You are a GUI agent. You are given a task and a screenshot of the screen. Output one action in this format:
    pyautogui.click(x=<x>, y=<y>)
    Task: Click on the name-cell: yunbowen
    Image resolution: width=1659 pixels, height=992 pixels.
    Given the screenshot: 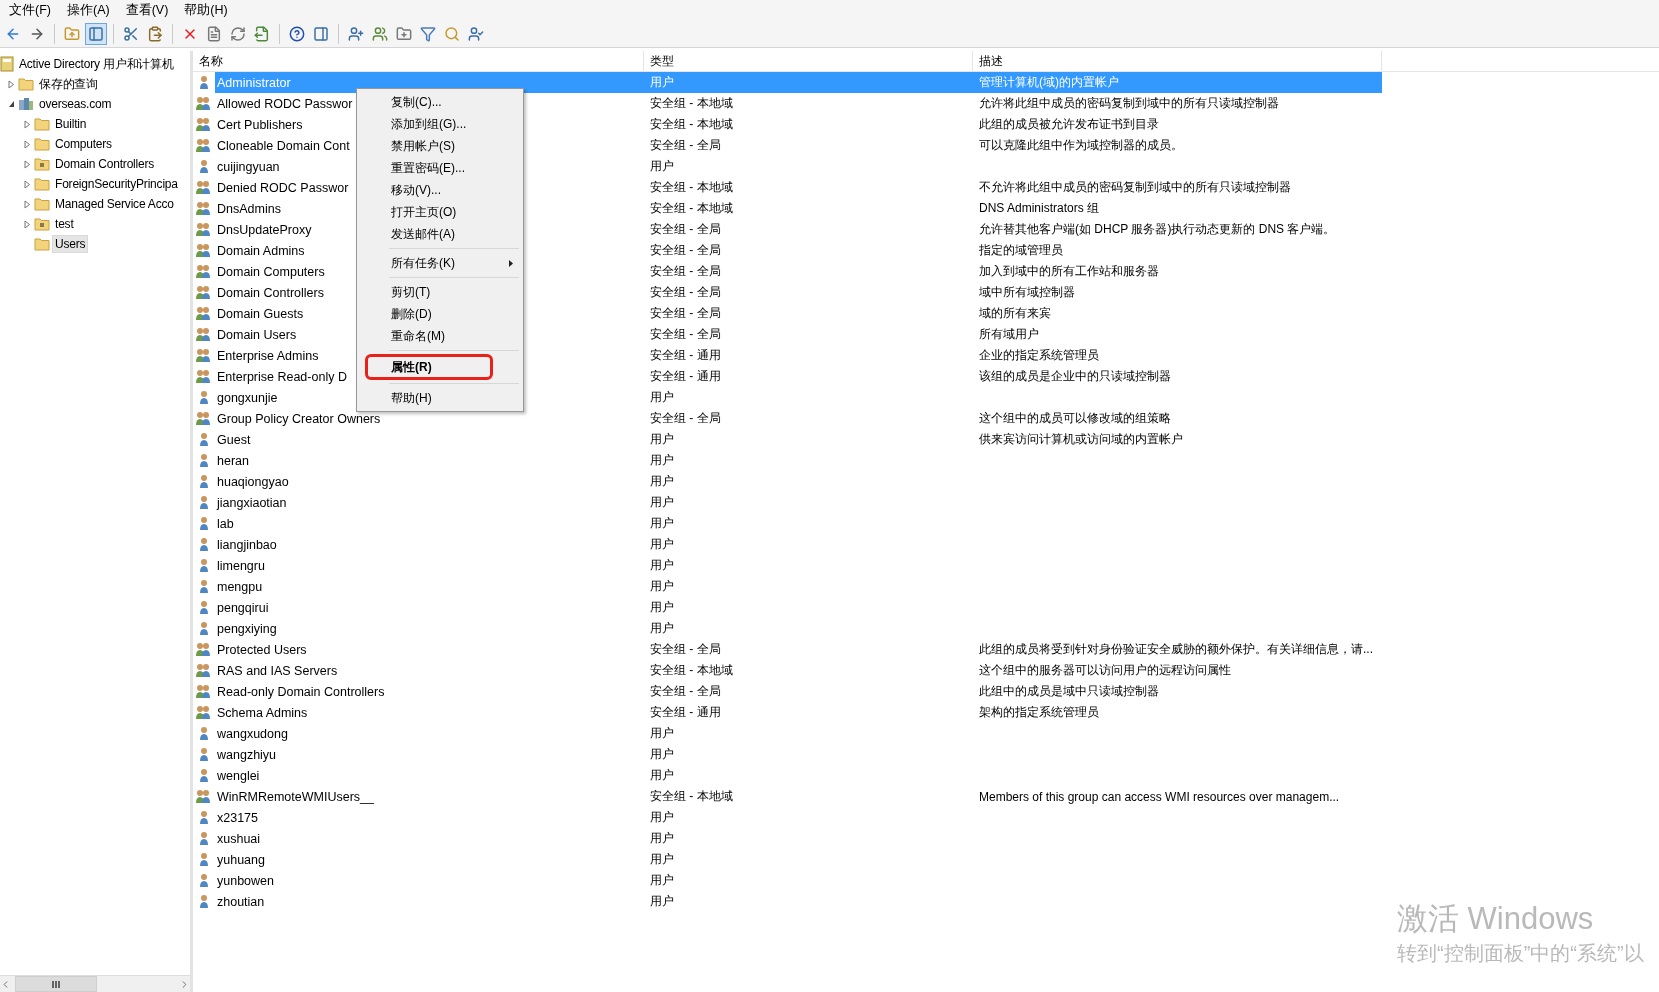 What is the action you would take?
    pyautogui.click(x=245, y=880)
    